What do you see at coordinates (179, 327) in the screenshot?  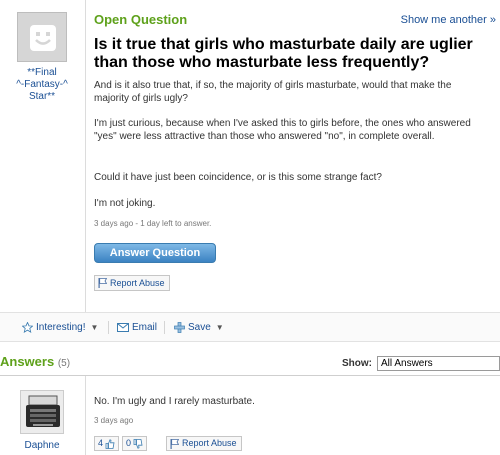 I see `plus-icon` at bounding box center [179, 327].